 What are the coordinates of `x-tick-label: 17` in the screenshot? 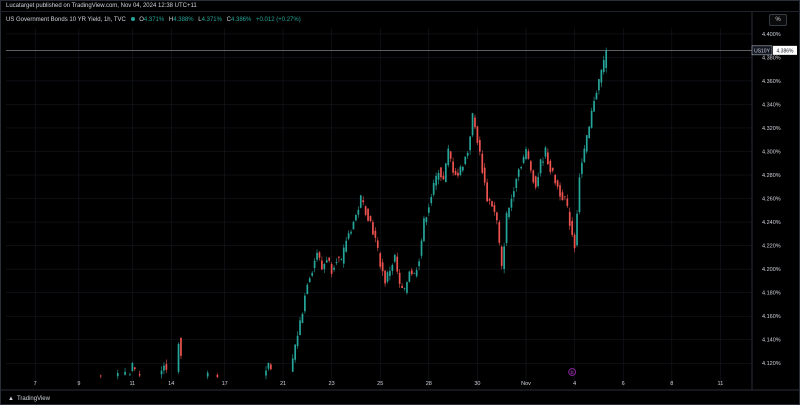 It's located at (225, 384).